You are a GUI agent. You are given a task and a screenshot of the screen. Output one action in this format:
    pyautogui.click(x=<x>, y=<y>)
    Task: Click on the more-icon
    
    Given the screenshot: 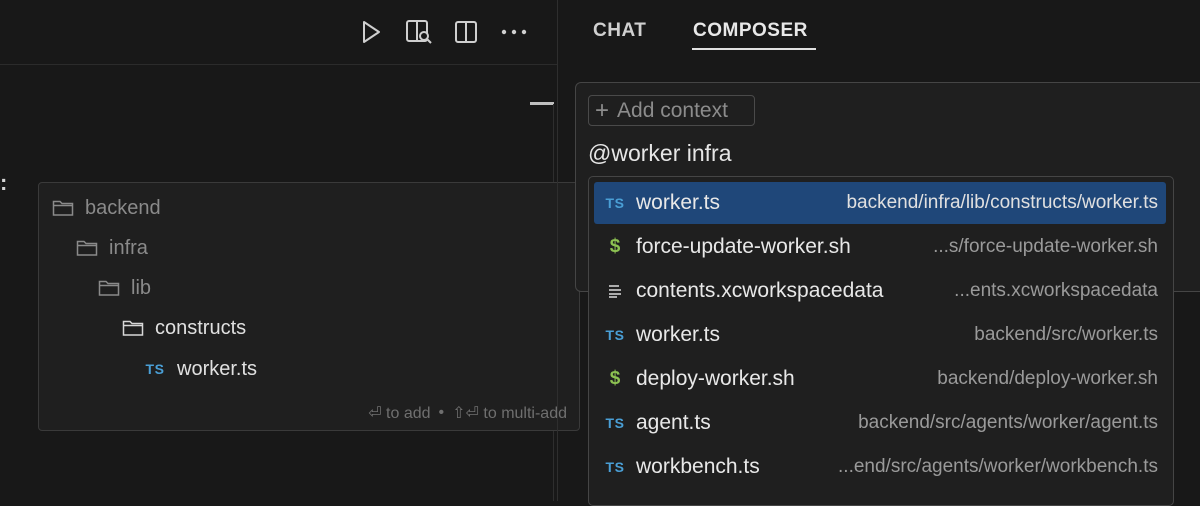 What is the action you would take?
    pyautogui.click(x=514, y=32)
    